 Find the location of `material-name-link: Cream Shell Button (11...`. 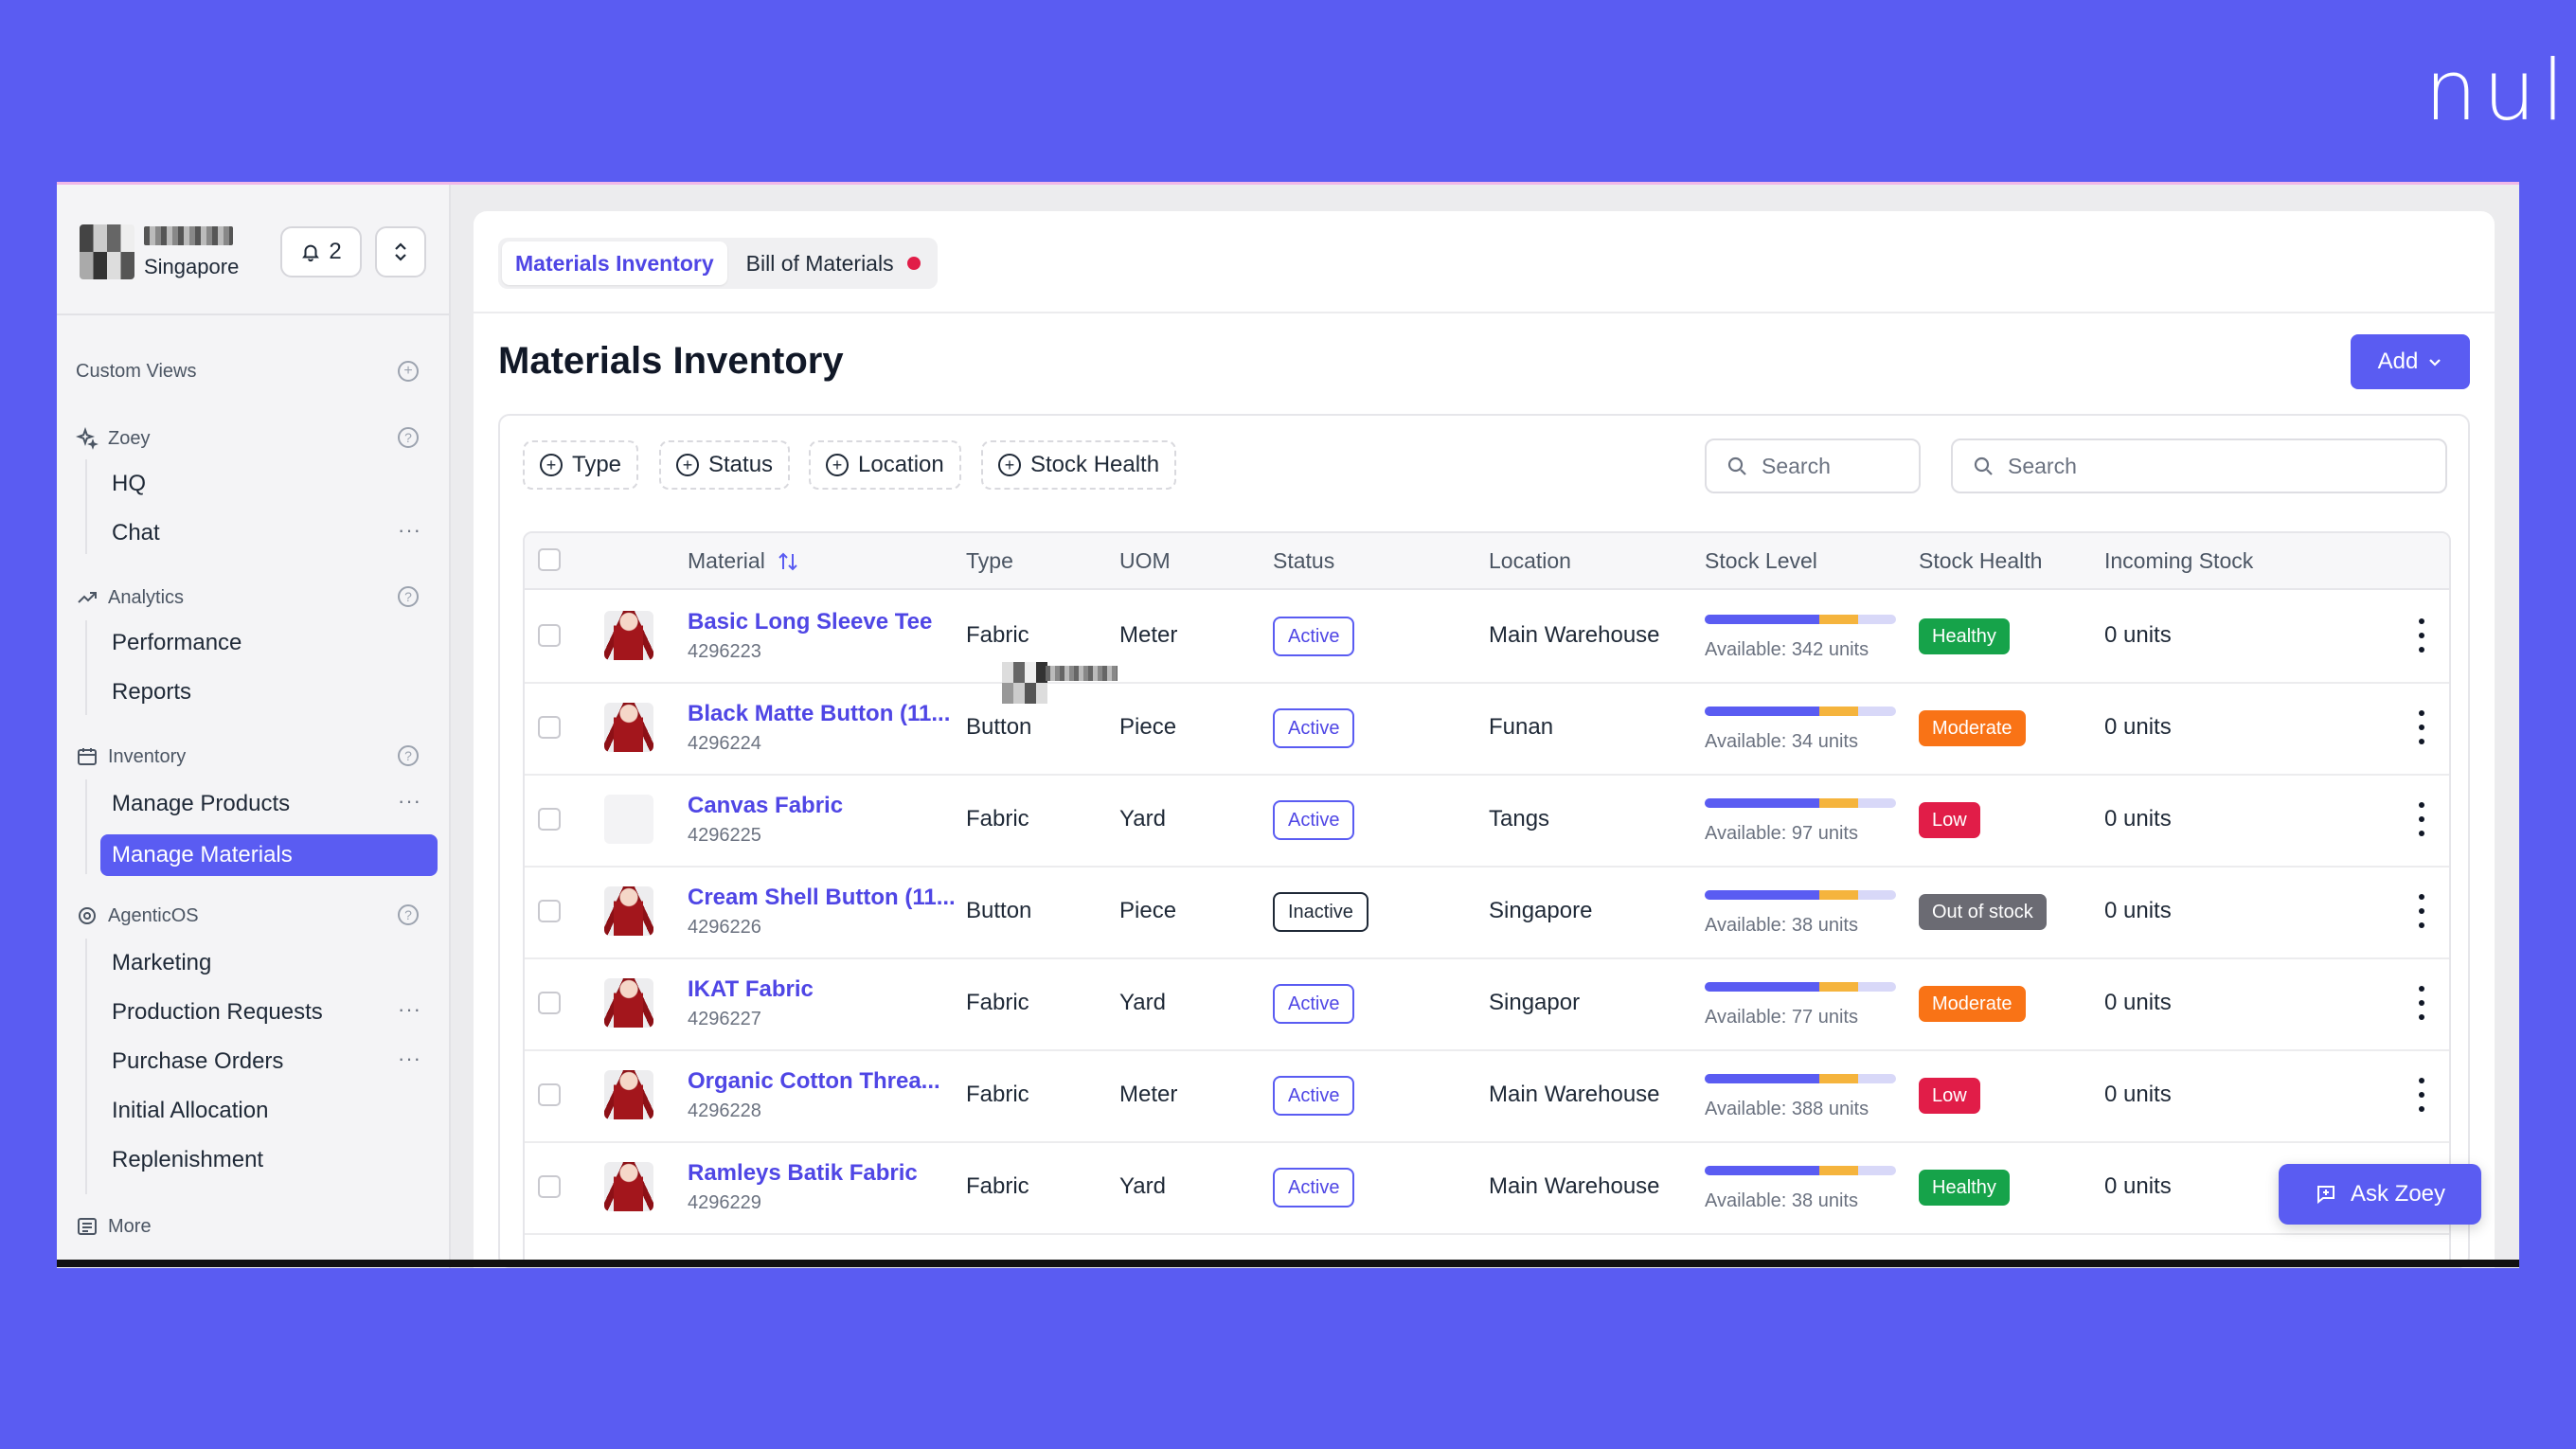

material-name-link: Cream Shell Button (11... is located at coordinates (822, 898).